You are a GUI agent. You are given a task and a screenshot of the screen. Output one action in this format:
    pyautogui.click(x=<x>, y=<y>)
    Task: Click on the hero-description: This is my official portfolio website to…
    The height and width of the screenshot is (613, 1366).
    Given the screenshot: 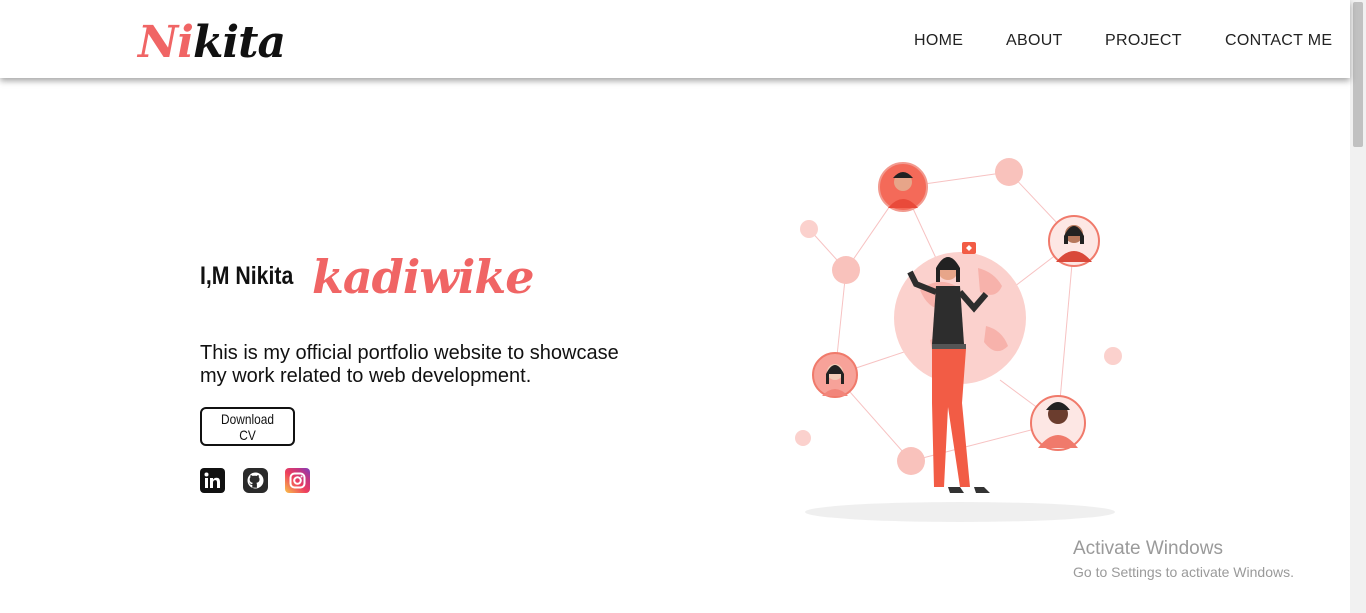 What is the action you would take?
    pyautogui.click(x=409, y=364)
    